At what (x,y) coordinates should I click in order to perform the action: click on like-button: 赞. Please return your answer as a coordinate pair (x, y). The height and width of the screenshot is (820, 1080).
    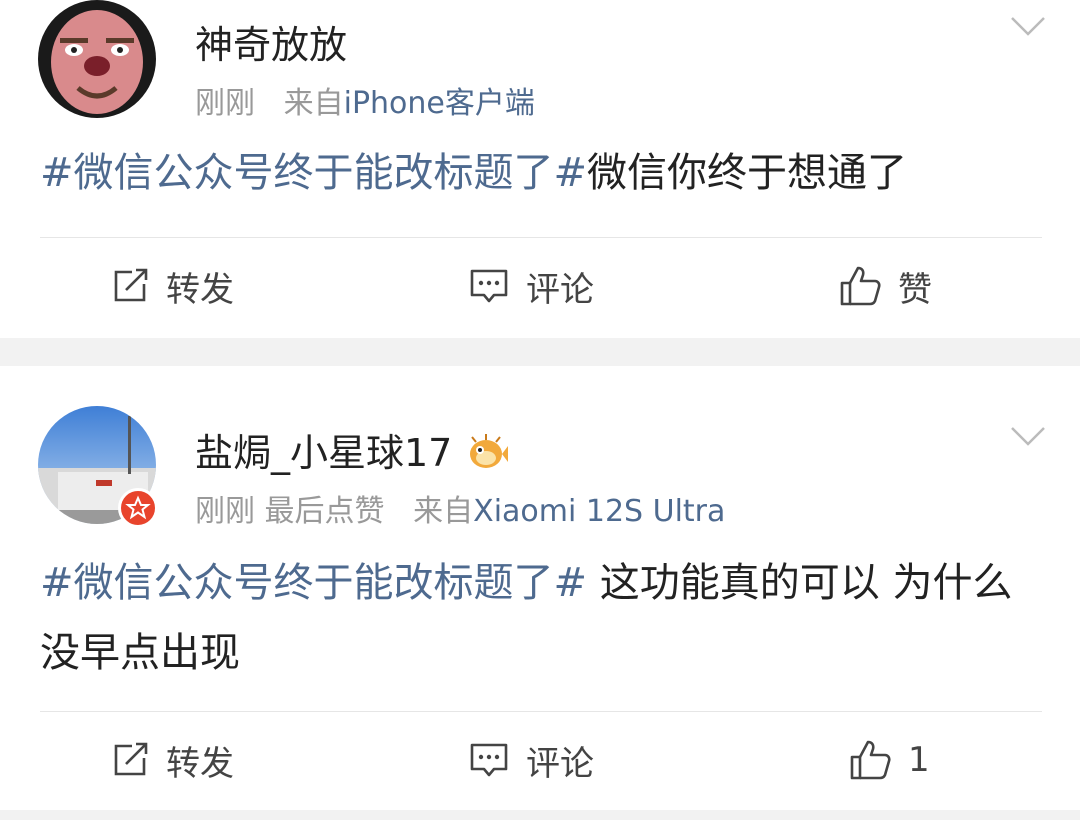
    Looking at the image, I should click on (885, 286).